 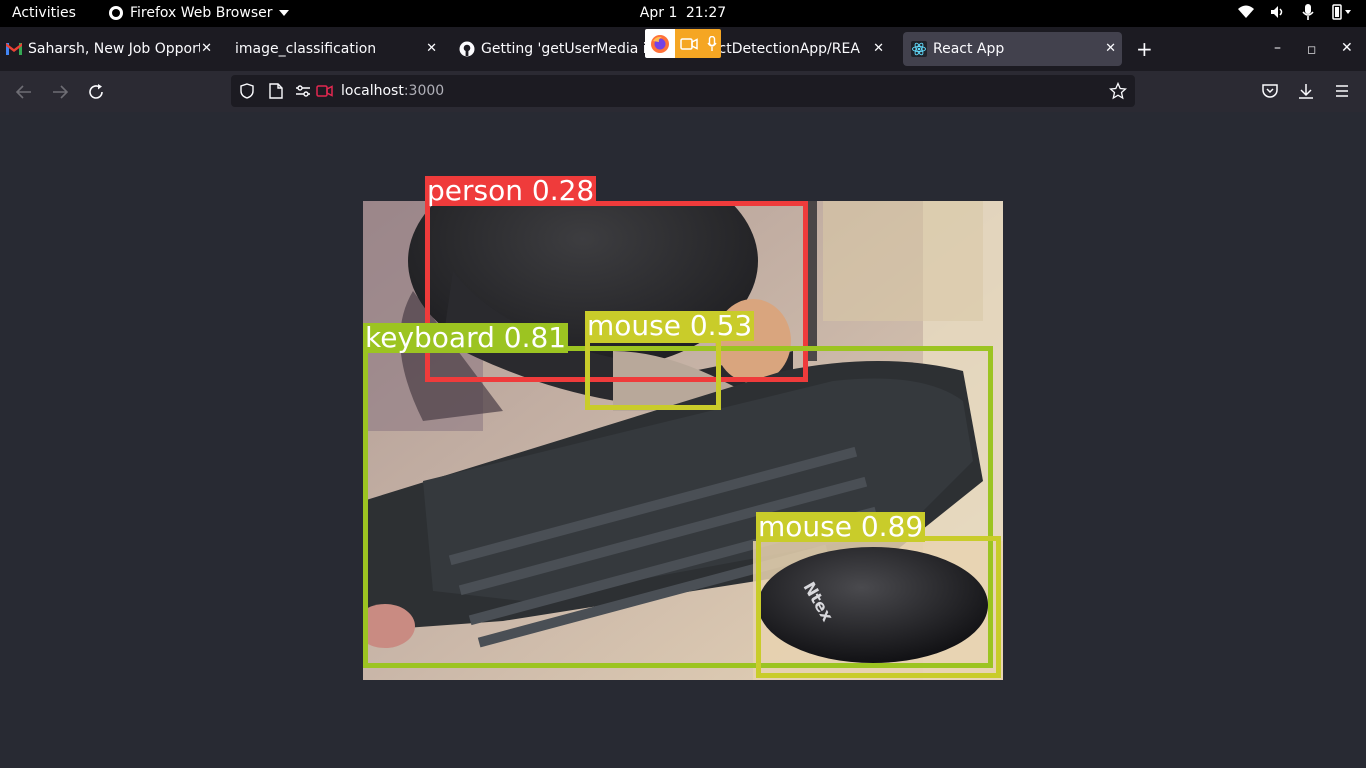 What do you see at coordinates (14, 49) in the screenshot?
I see `gmail-icon` at bounding box center [14, 49].